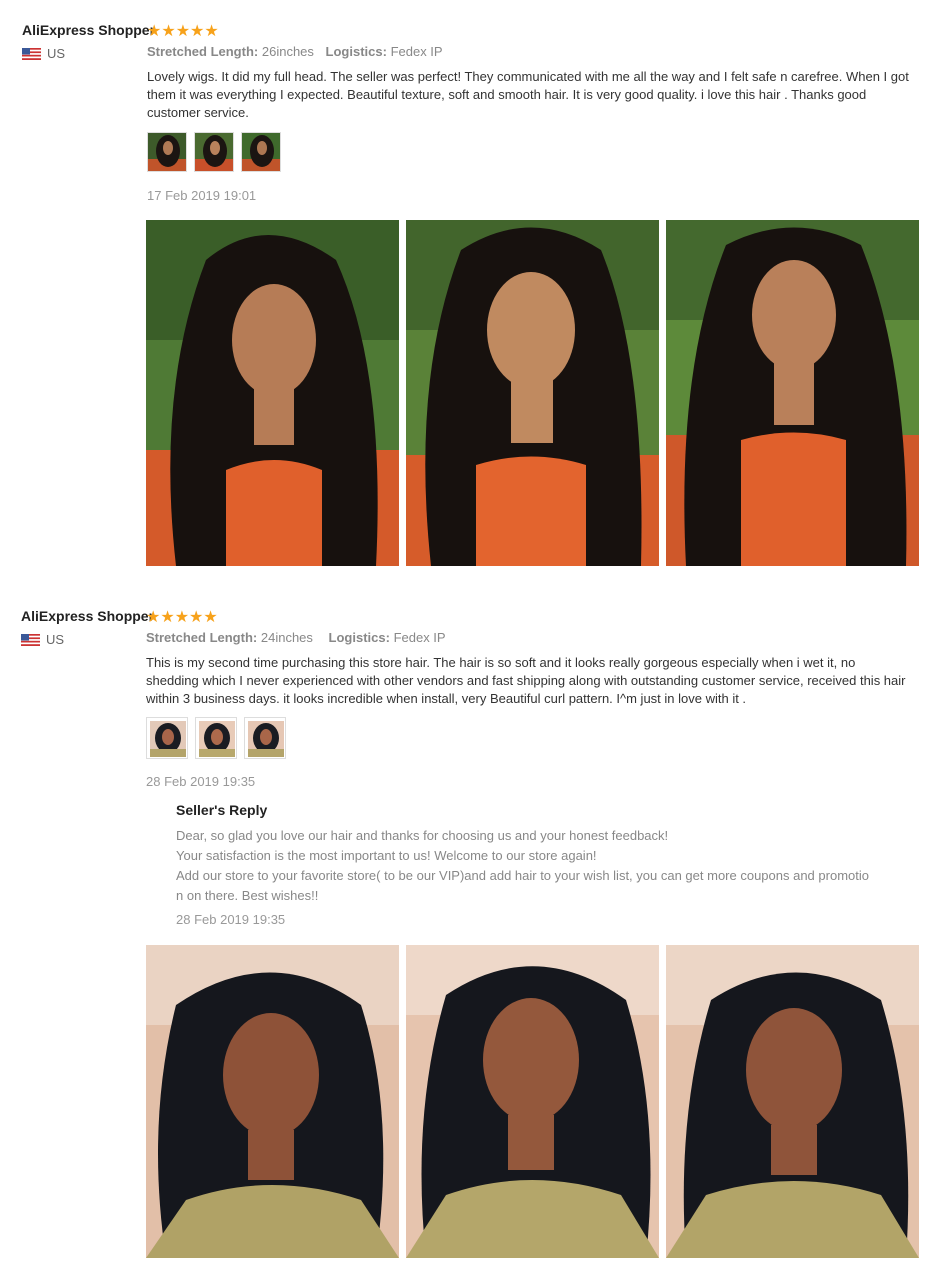 This screenshot has height=1275, width=950. What do you see at coordinates (287, 51) in the screenshot?
I see `length-value: 26inches` at bounding box center [287, 51].